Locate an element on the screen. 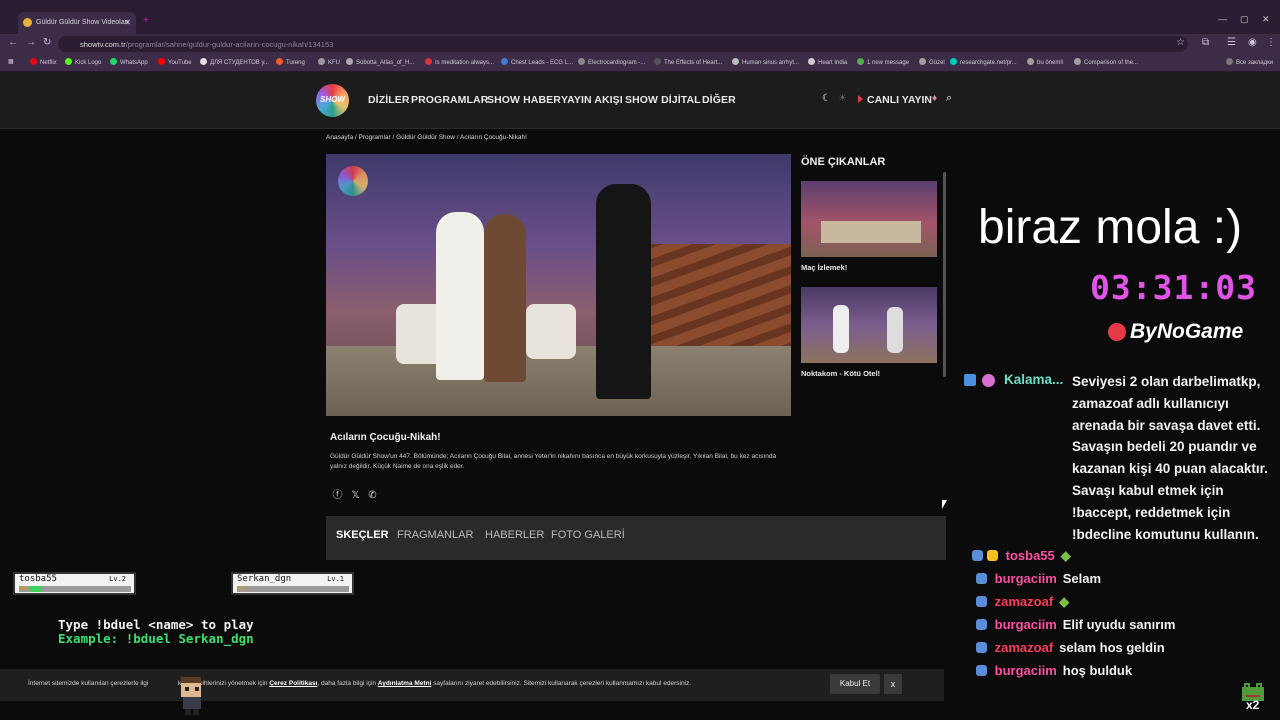 This screenshot has width=1280, height=720. break-text: biraz mola :) is located at coordinates (1110, 227).